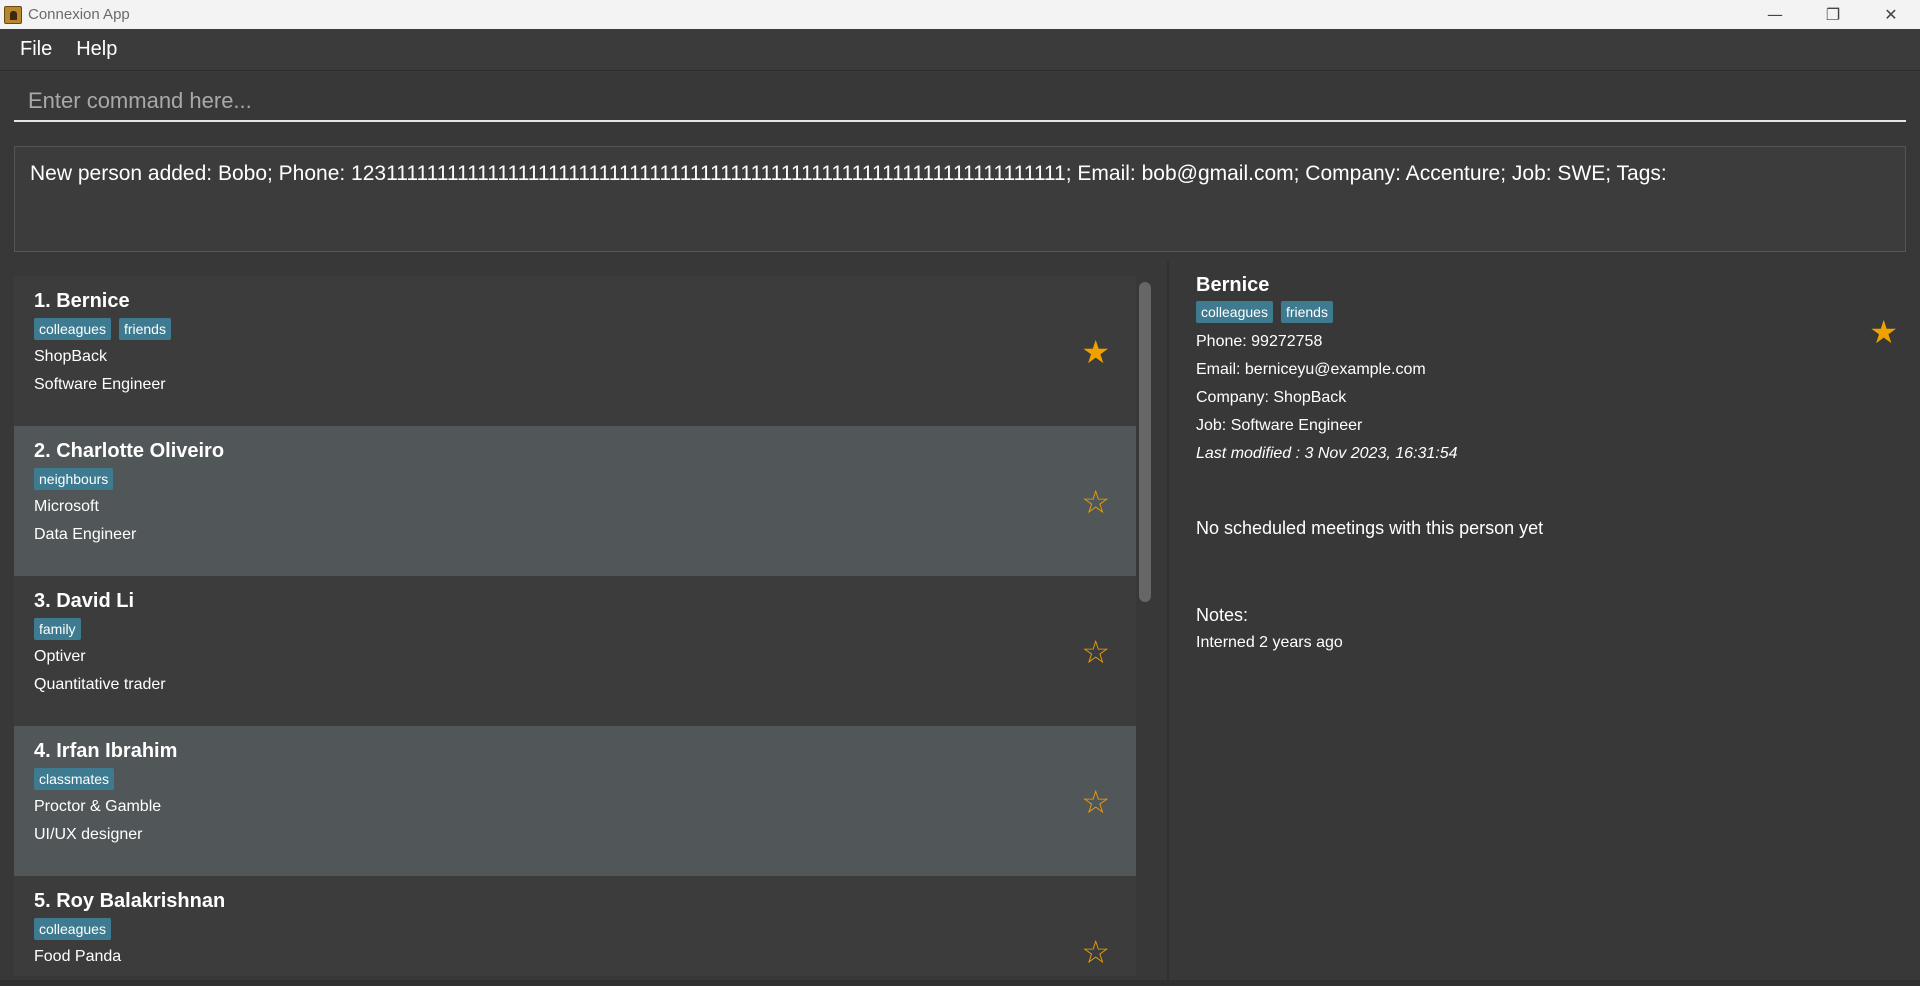 Image resolution: width=1920 pixels, height=986 pixels. I want to click on favourite-star-icon: ★, so click(1883, 332).